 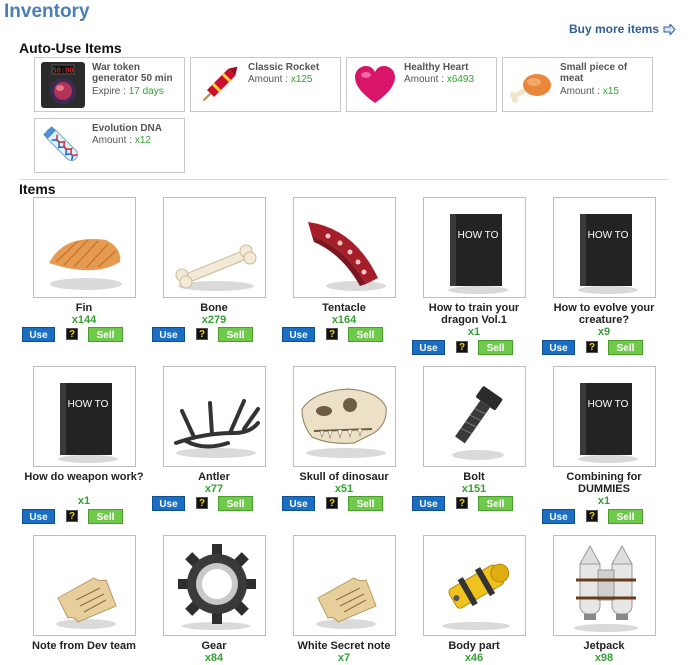 I want to click on auto-item-card: Small piece of meat Amount : x15, so click(x=577, y=84).